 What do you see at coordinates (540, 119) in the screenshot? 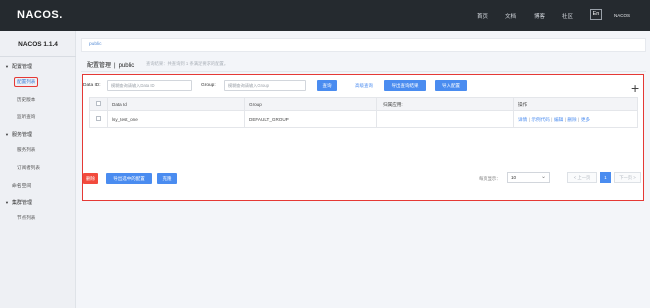
I see `sample-code-link: 示例代码` at bounding box center [540, 119].